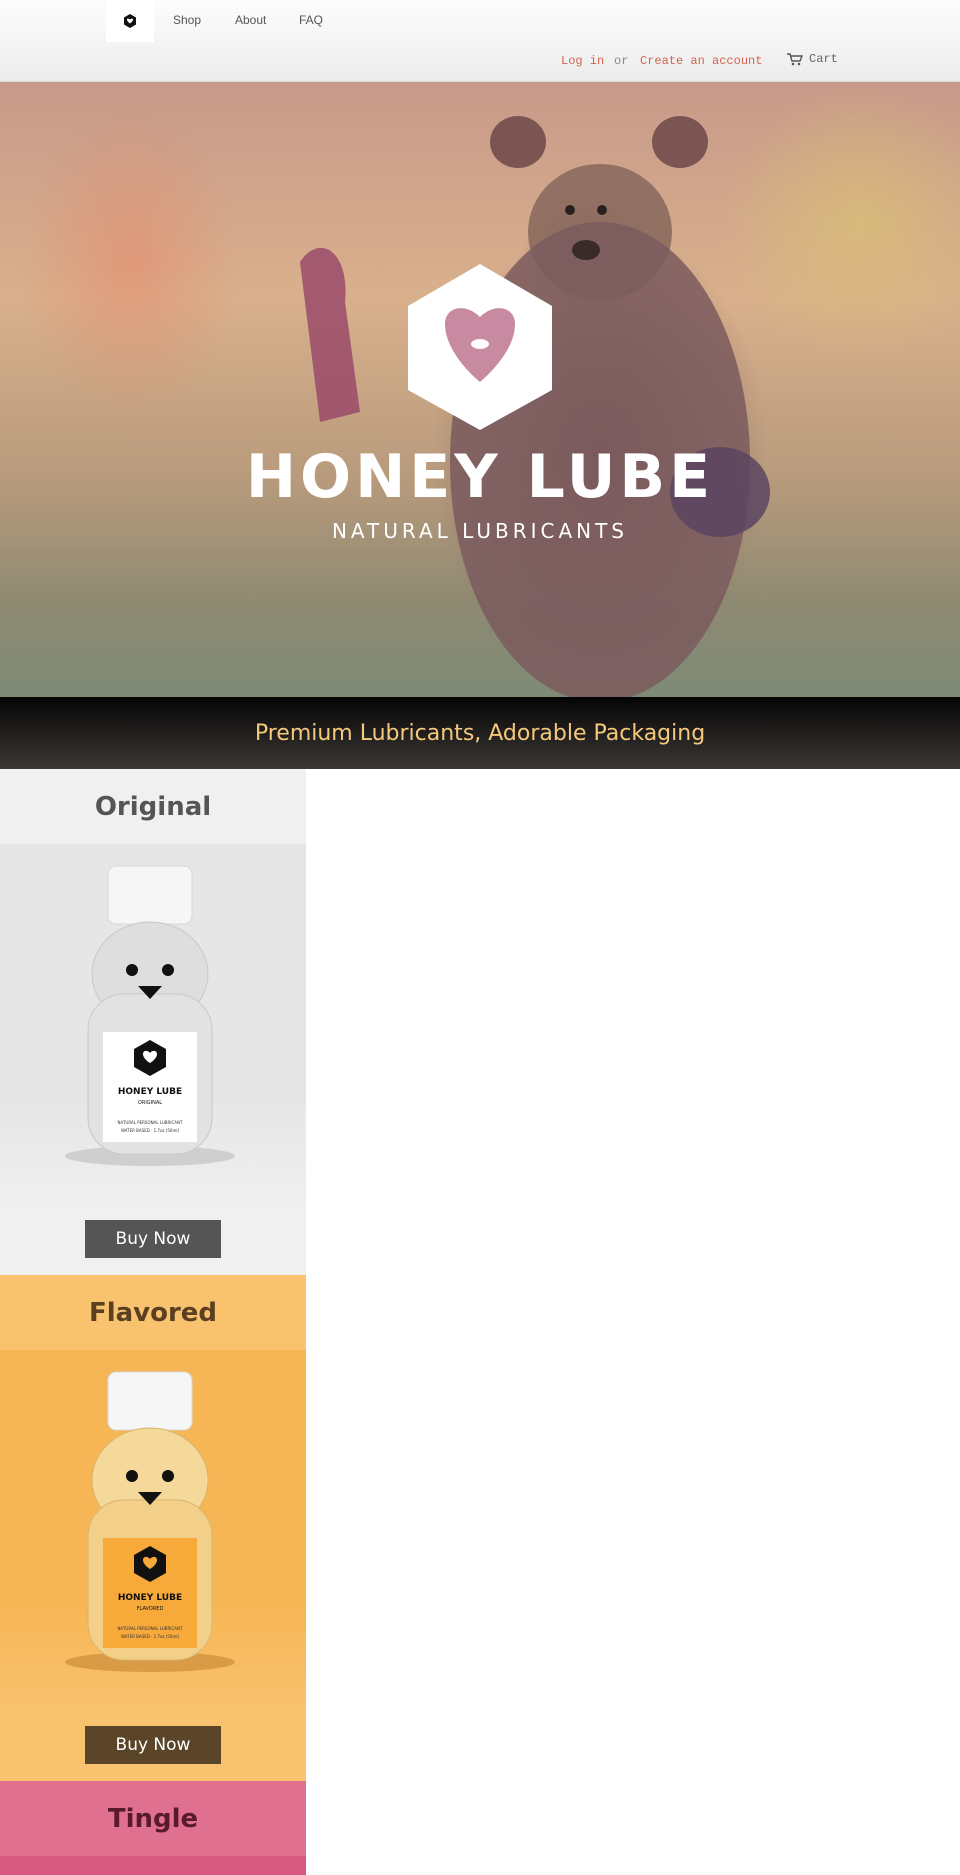 The width and height of the screenshot is (960, 1875). I want to click on cart-label: Cart, so click(823, 59).